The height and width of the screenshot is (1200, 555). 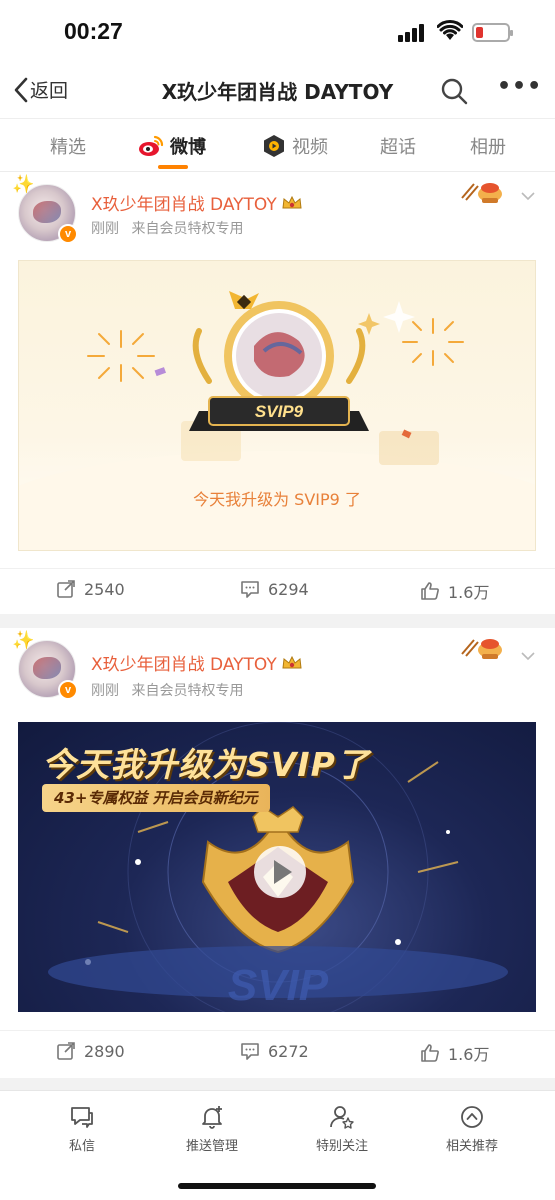 What do you see at coordinates (156, 798) in the screenshot?
I see `promo-subtitle: 43+专属权益 开启会员新纪元` at bounding box center [156, 798].